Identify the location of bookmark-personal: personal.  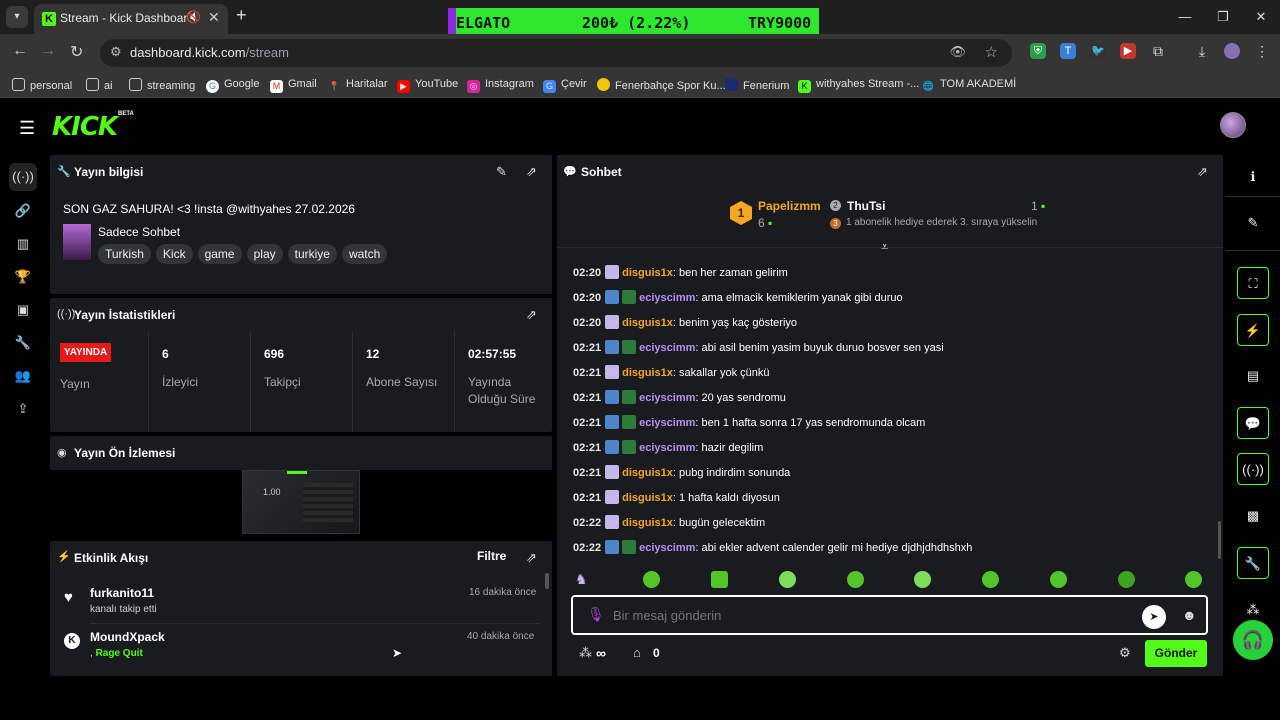
(42, 85).